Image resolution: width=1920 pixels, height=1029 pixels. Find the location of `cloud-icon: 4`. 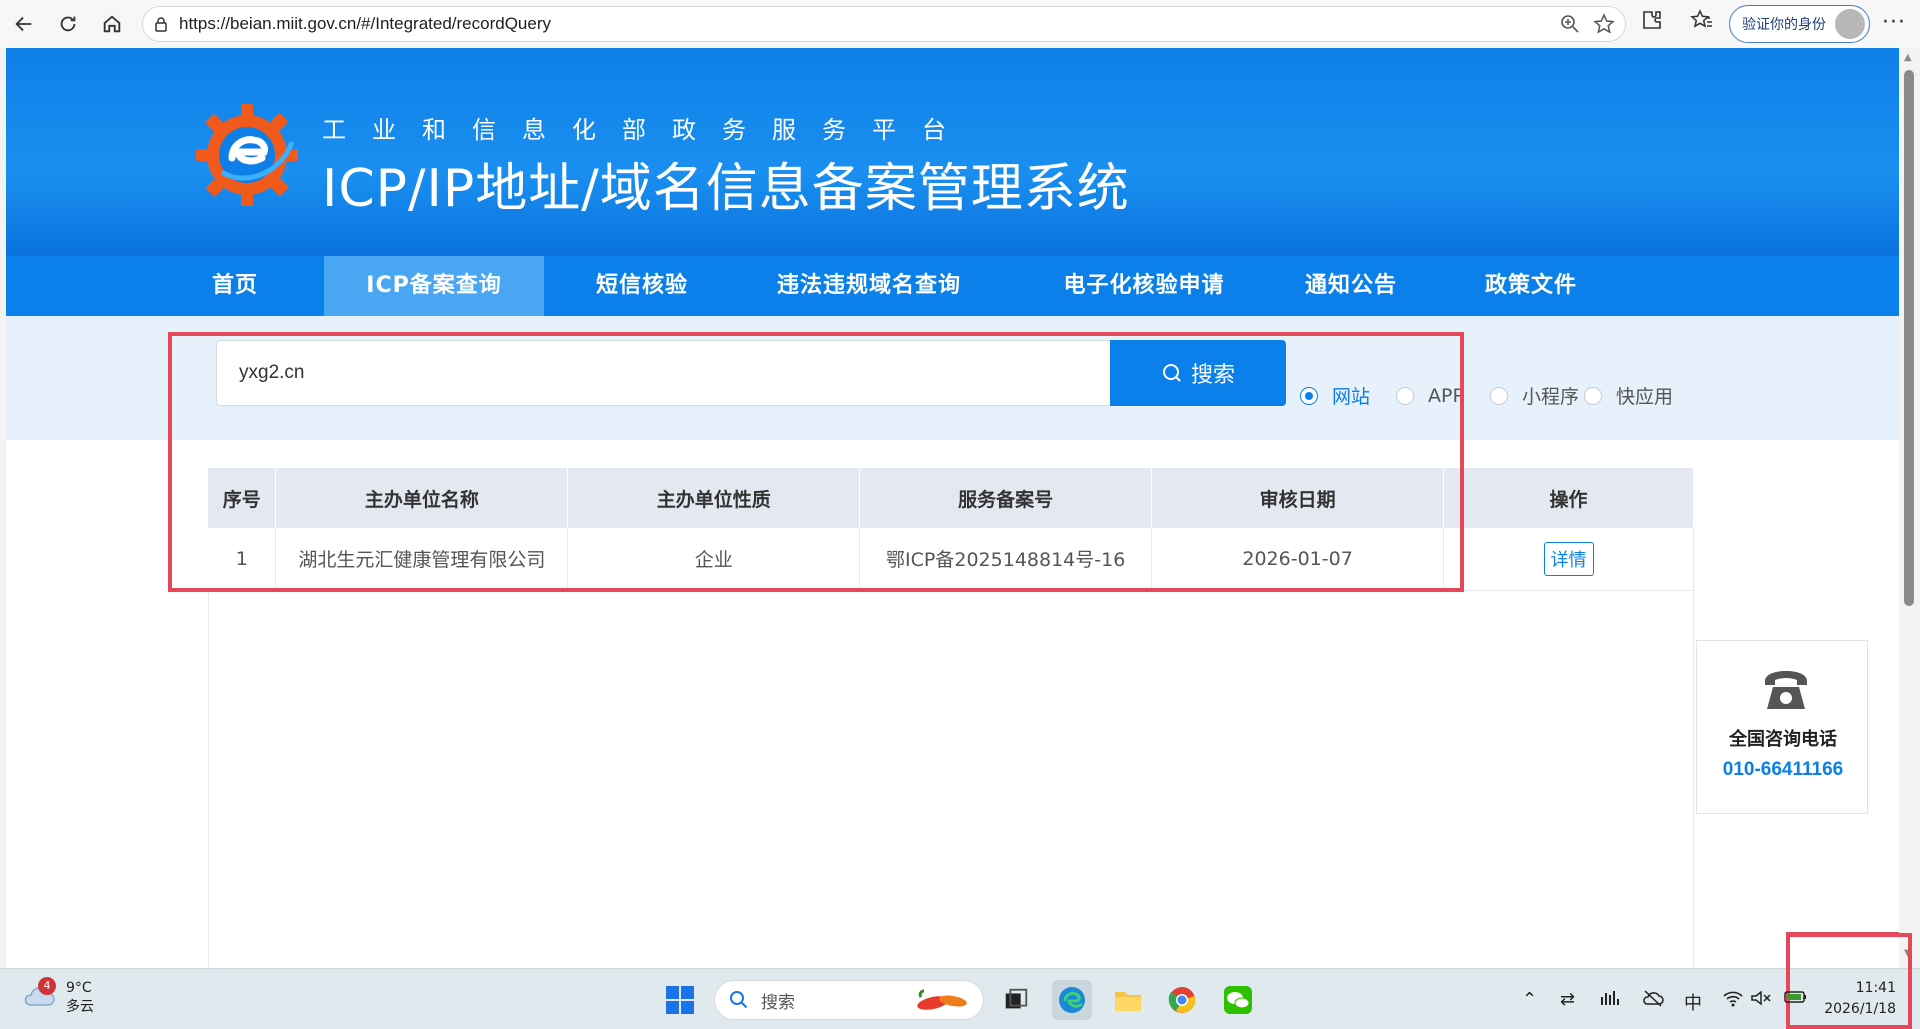

cloud-icon: 4 is located at coordinates (39, 993).